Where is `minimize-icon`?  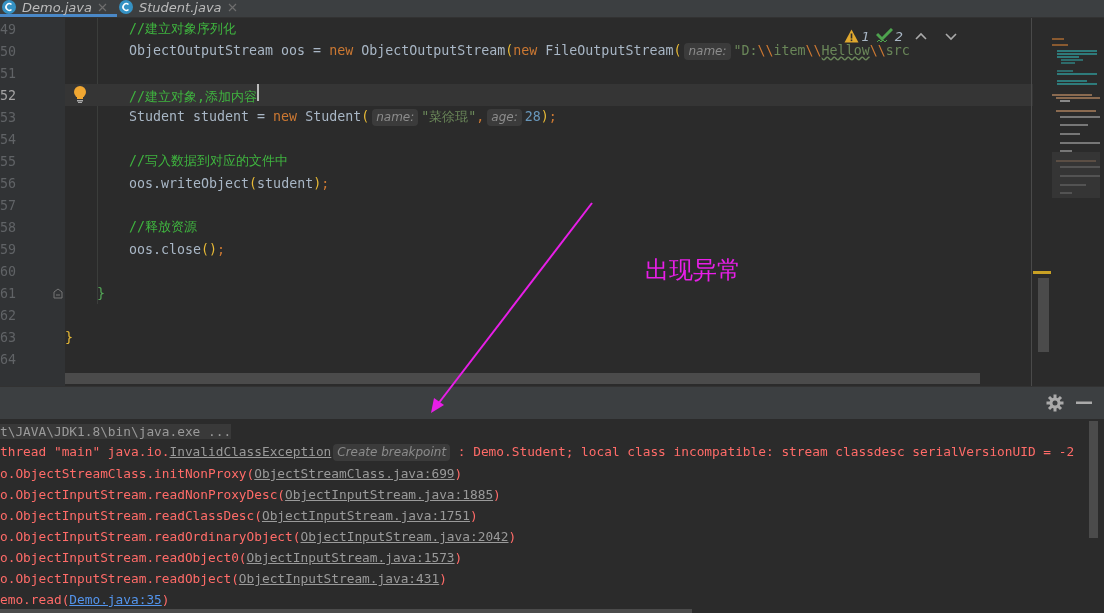
minimize-icon is located at coordinates (1084, 403).